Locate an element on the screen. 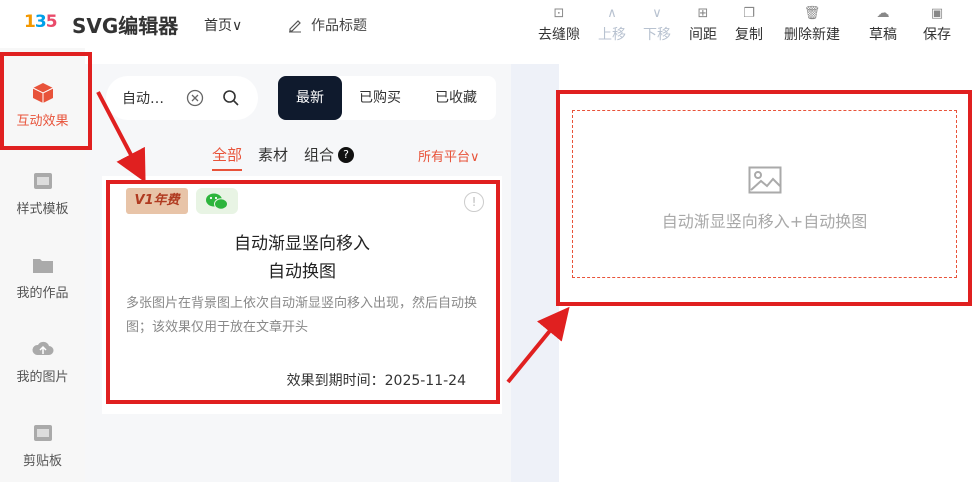 Image resolution: width=973 pixels, height=482 pixels. sidebar-item-style-templates: 样式模板 is located at coordinates (42, 193).